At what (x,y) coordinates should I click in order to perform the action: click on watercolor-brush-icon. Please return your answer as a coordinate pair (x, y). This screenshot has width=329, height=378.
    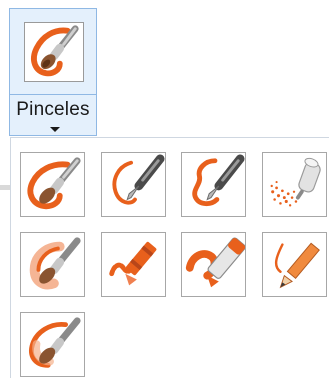
    Looking at the image, I should click on (55, 342).